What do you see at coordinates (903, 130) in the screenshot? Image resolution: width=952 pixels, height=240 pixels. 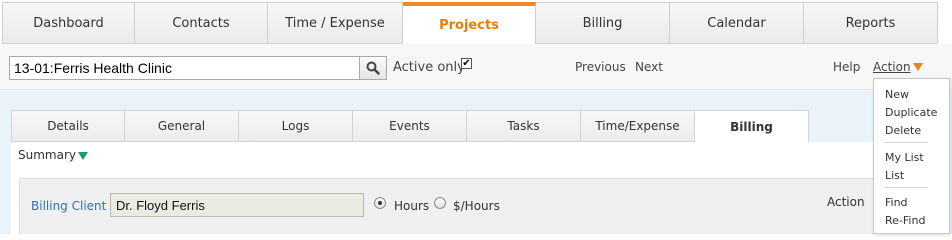 I see `menu-item-delete: Delete` at bounding box center [903, 130].